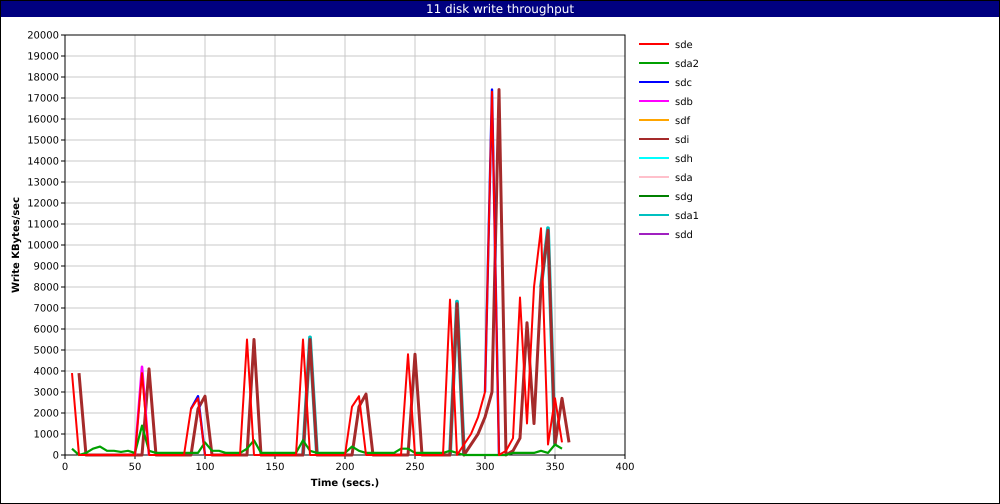  What do you see at coordinates (43, 225) in the screenshot?
I see `axis-tick-label: 11000` at bounding box center [43, 225].